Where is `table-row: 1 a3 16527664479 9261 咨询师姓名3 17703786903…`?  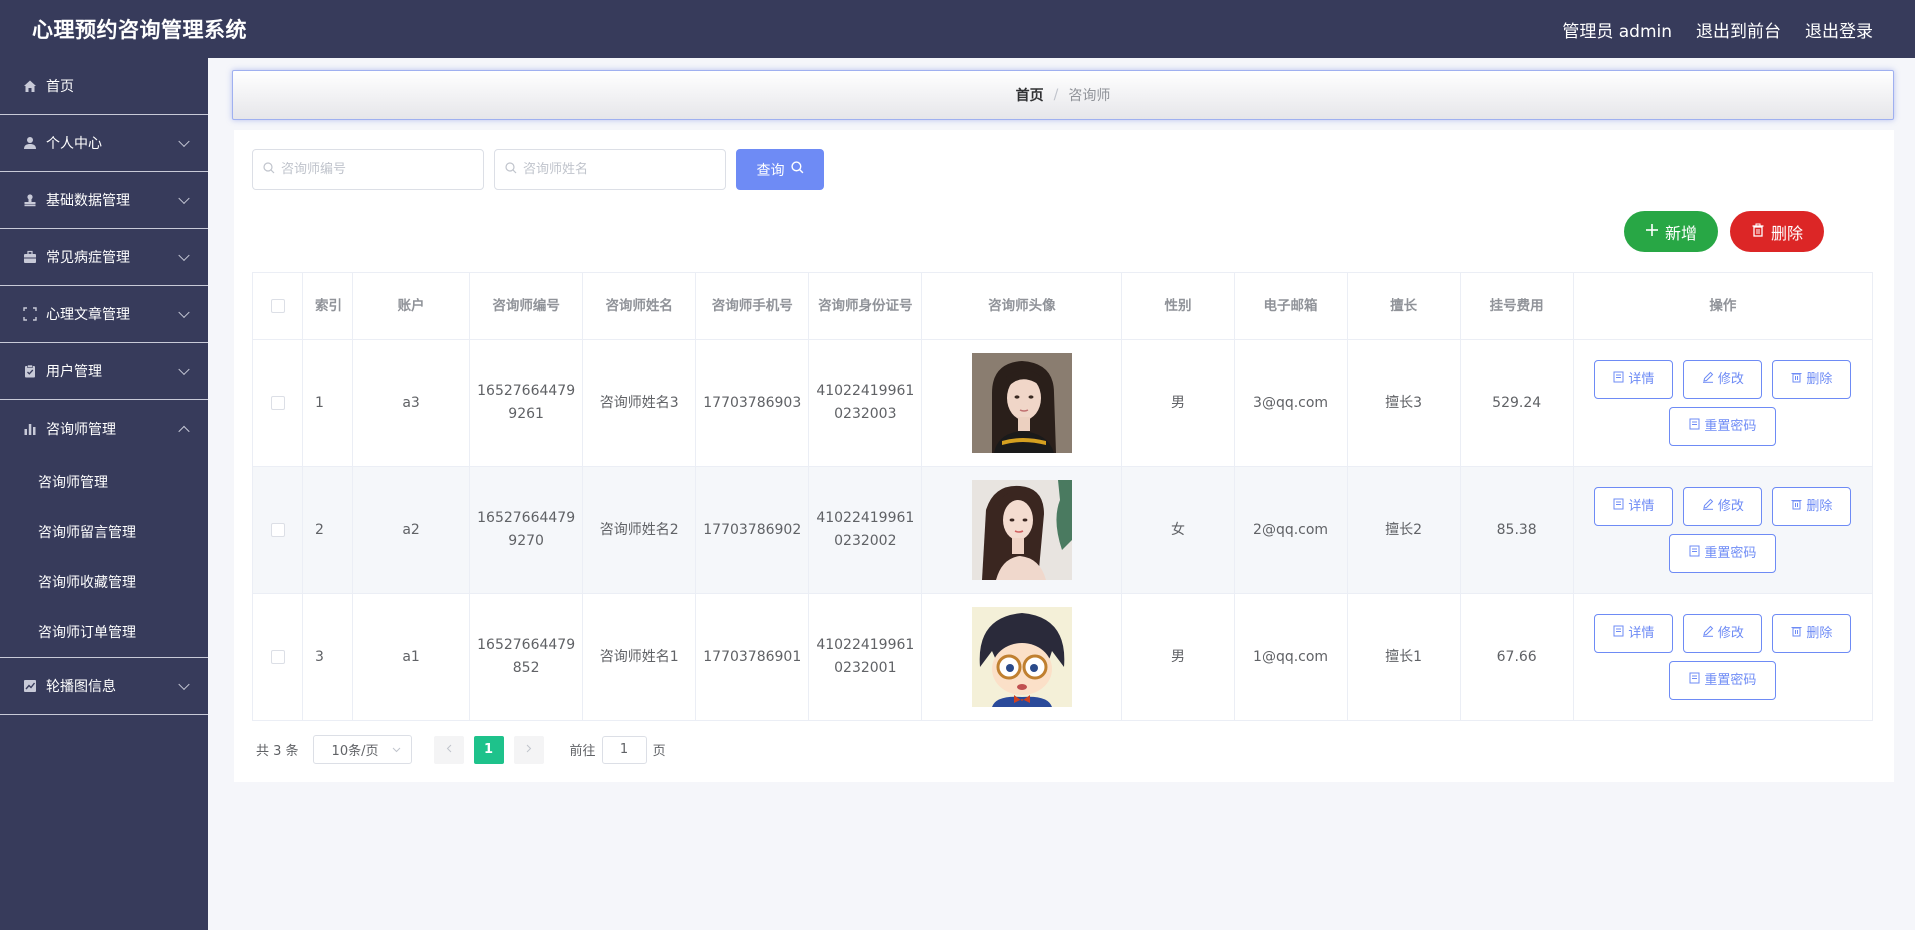
table-row: 1 a3 16527664479 9261 咨询师姓名3 17703786903… is located at coordinates (1062, 403).